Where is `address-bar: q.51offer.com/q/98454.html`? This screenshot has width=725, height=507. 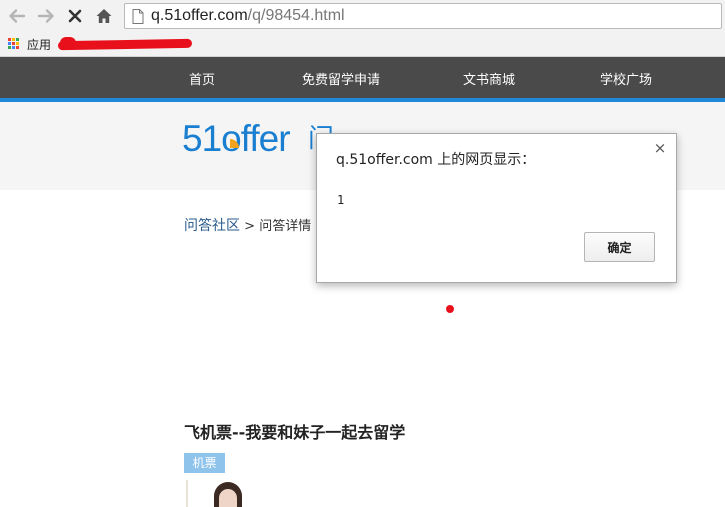
address-bar: q.51offer.com/q/98454.html is located at coordinates (423, 16).